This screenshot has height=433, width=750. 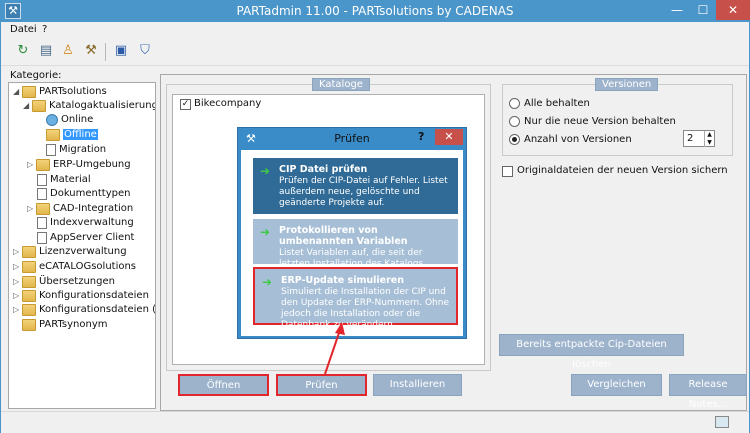 I want to click on radio-anzahl-versionen, so click(x=514, y=139).